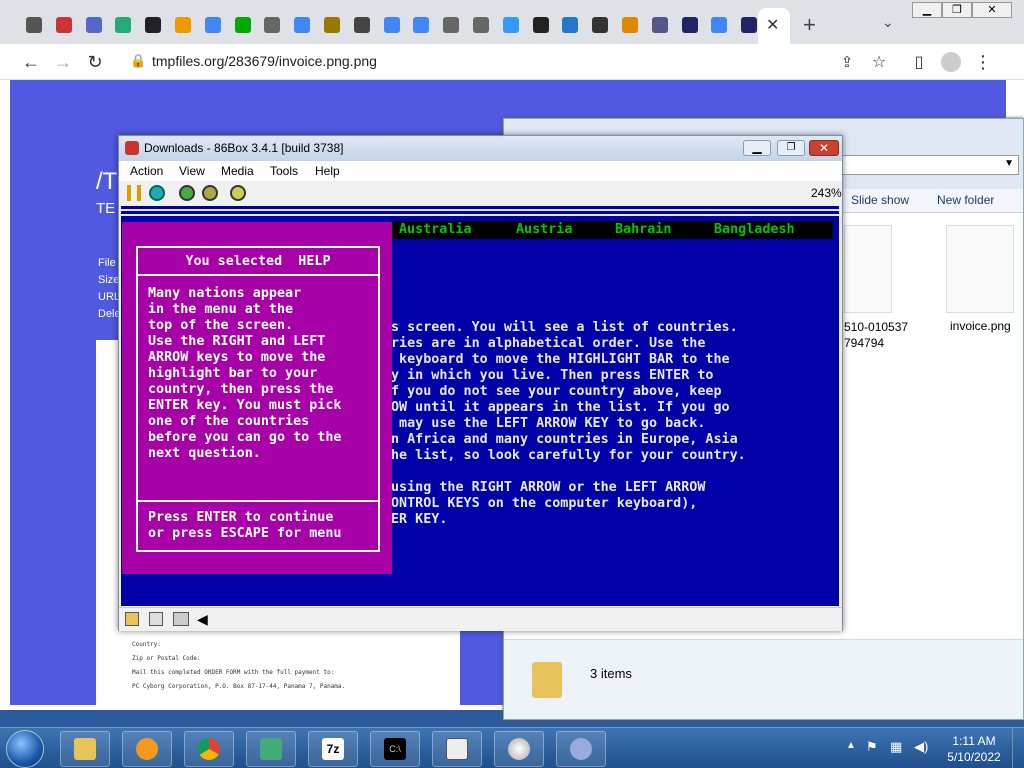 The width and height of the screenshot is (1024, 768). I want to click on paint-icon, so click(581, 749).